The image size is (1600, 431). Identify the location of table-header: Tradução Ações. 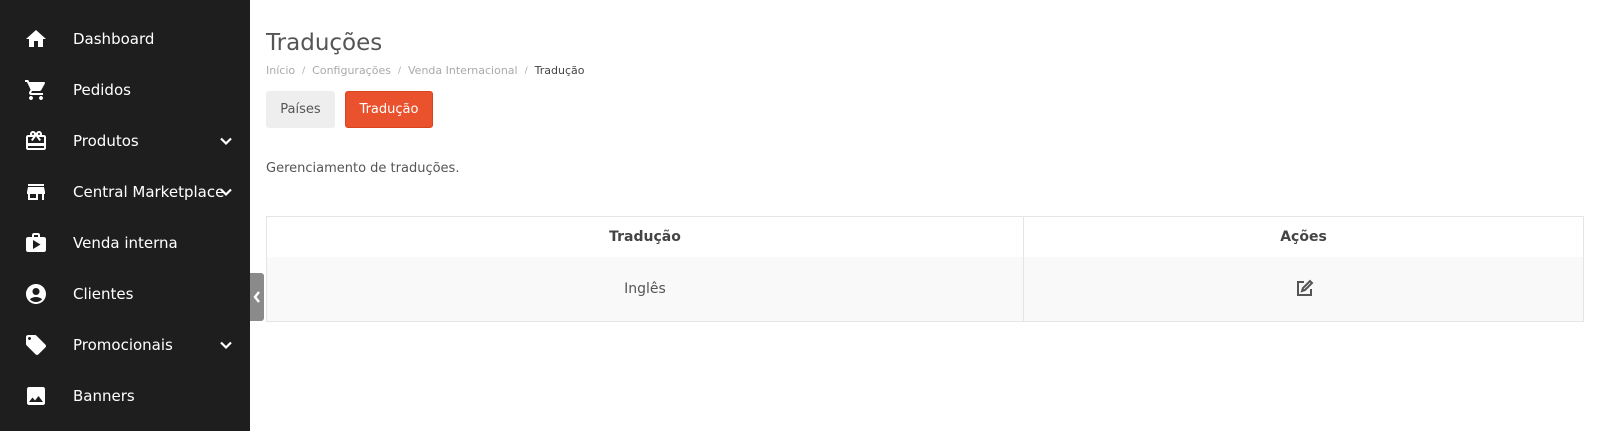
(925, 237).